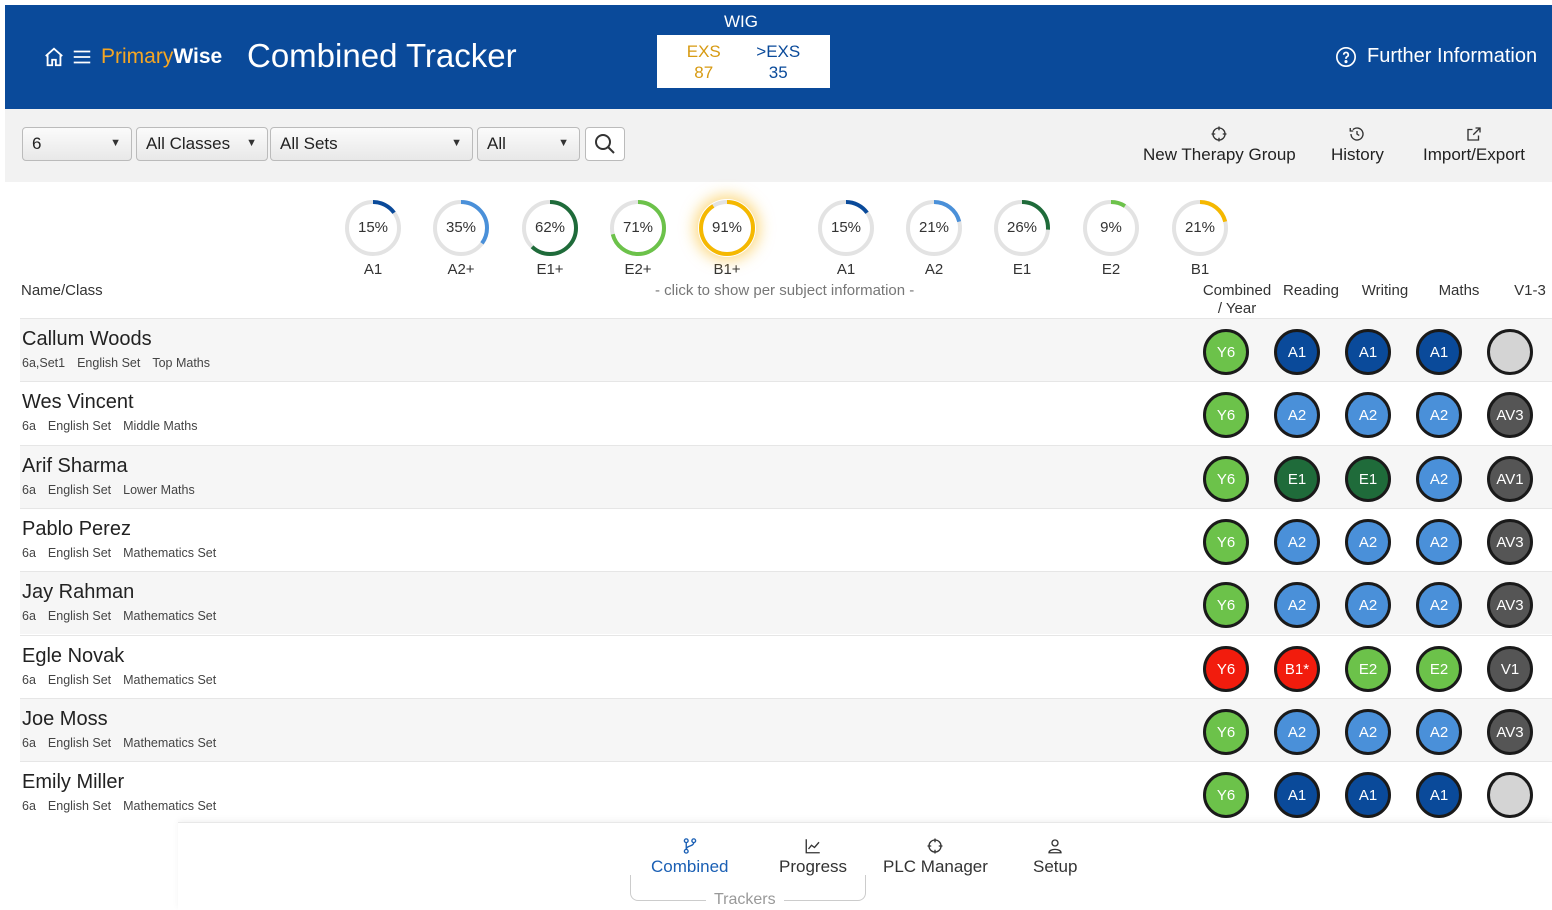 This screenshot has height=910, width=1552. I want to click on gauge-label: A1, so click(373, 269).